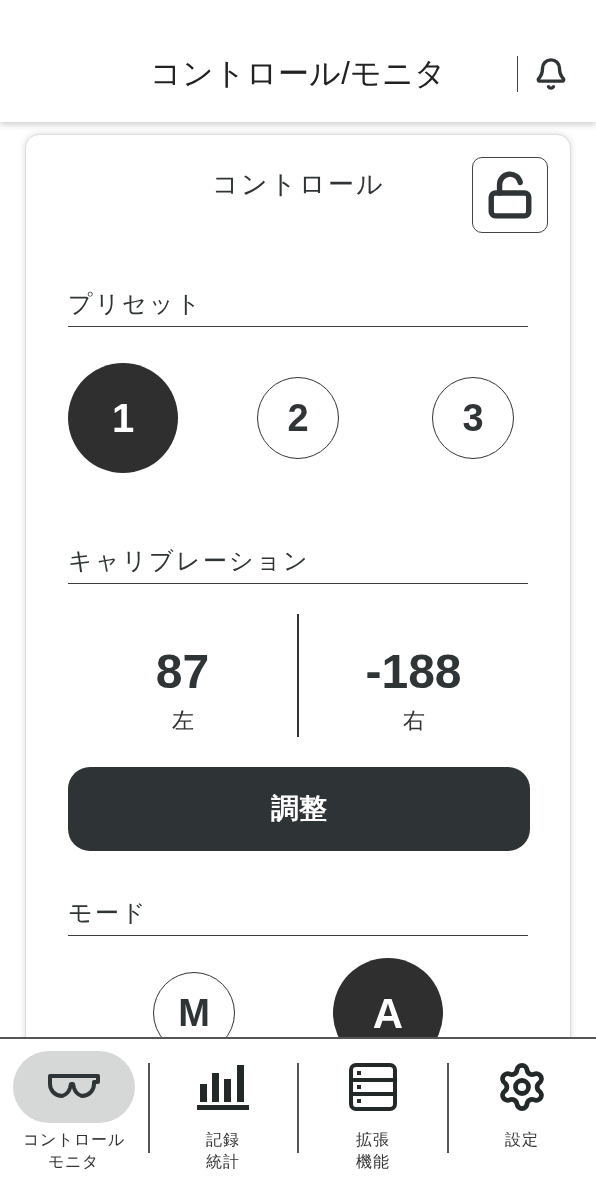 This screenshot has width=596, height=1200. Describe the element at coordinates (551, 74) in the screenshot. I see `bell-icon` at that location.